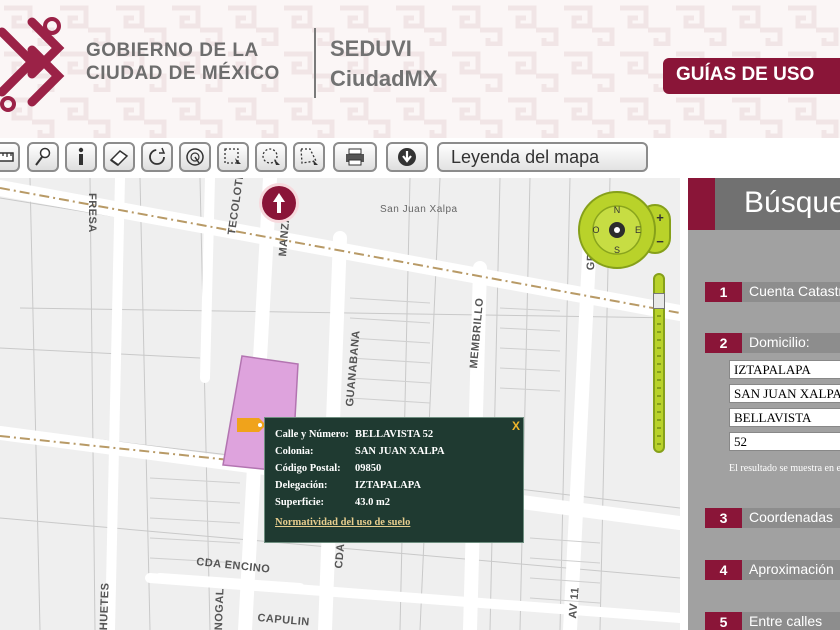 Image resolution: width=840 pixels, height=630 pixels. Describe the element at coordinates (786, 621) in the screenshot. I see `search-option-label: Entre calles` at that location.